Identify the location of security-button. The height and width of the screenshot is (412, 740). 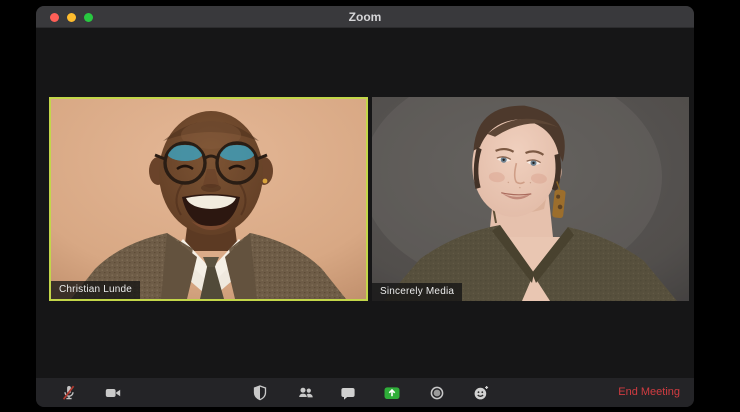
(260, 392).